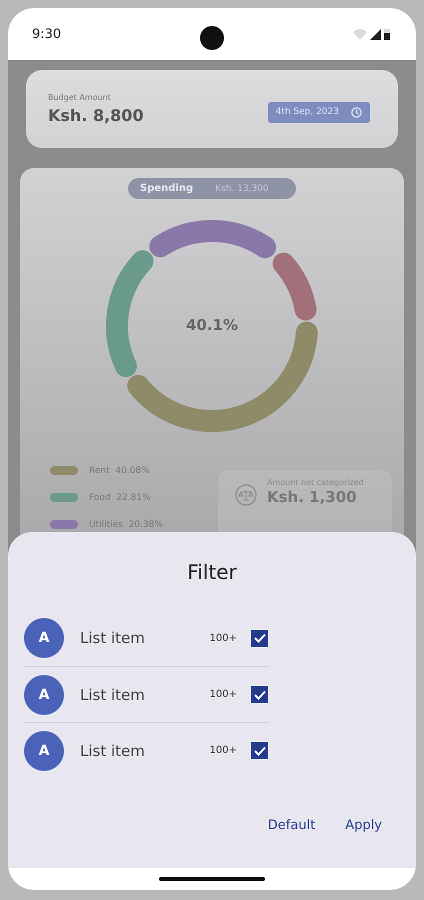  I want to click on uncategorized-amount: Ksh. 1,300, so click(312, 497).